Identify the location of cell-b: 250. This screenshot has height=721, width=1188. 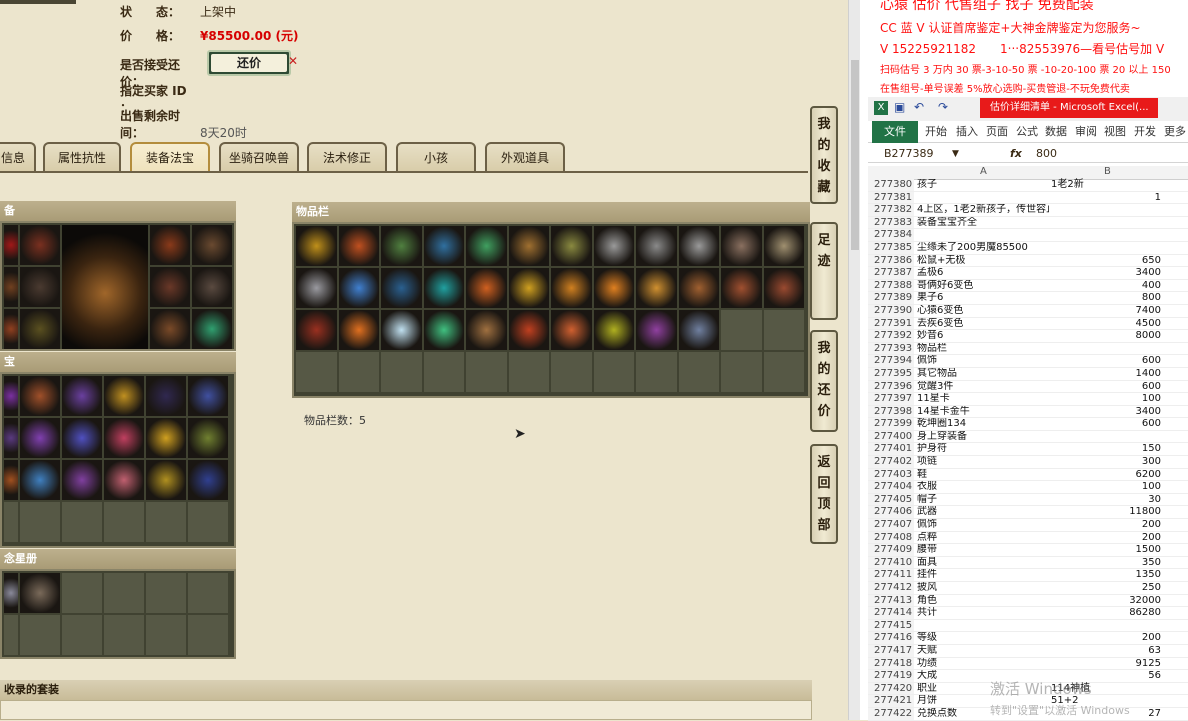
(1106, 588).